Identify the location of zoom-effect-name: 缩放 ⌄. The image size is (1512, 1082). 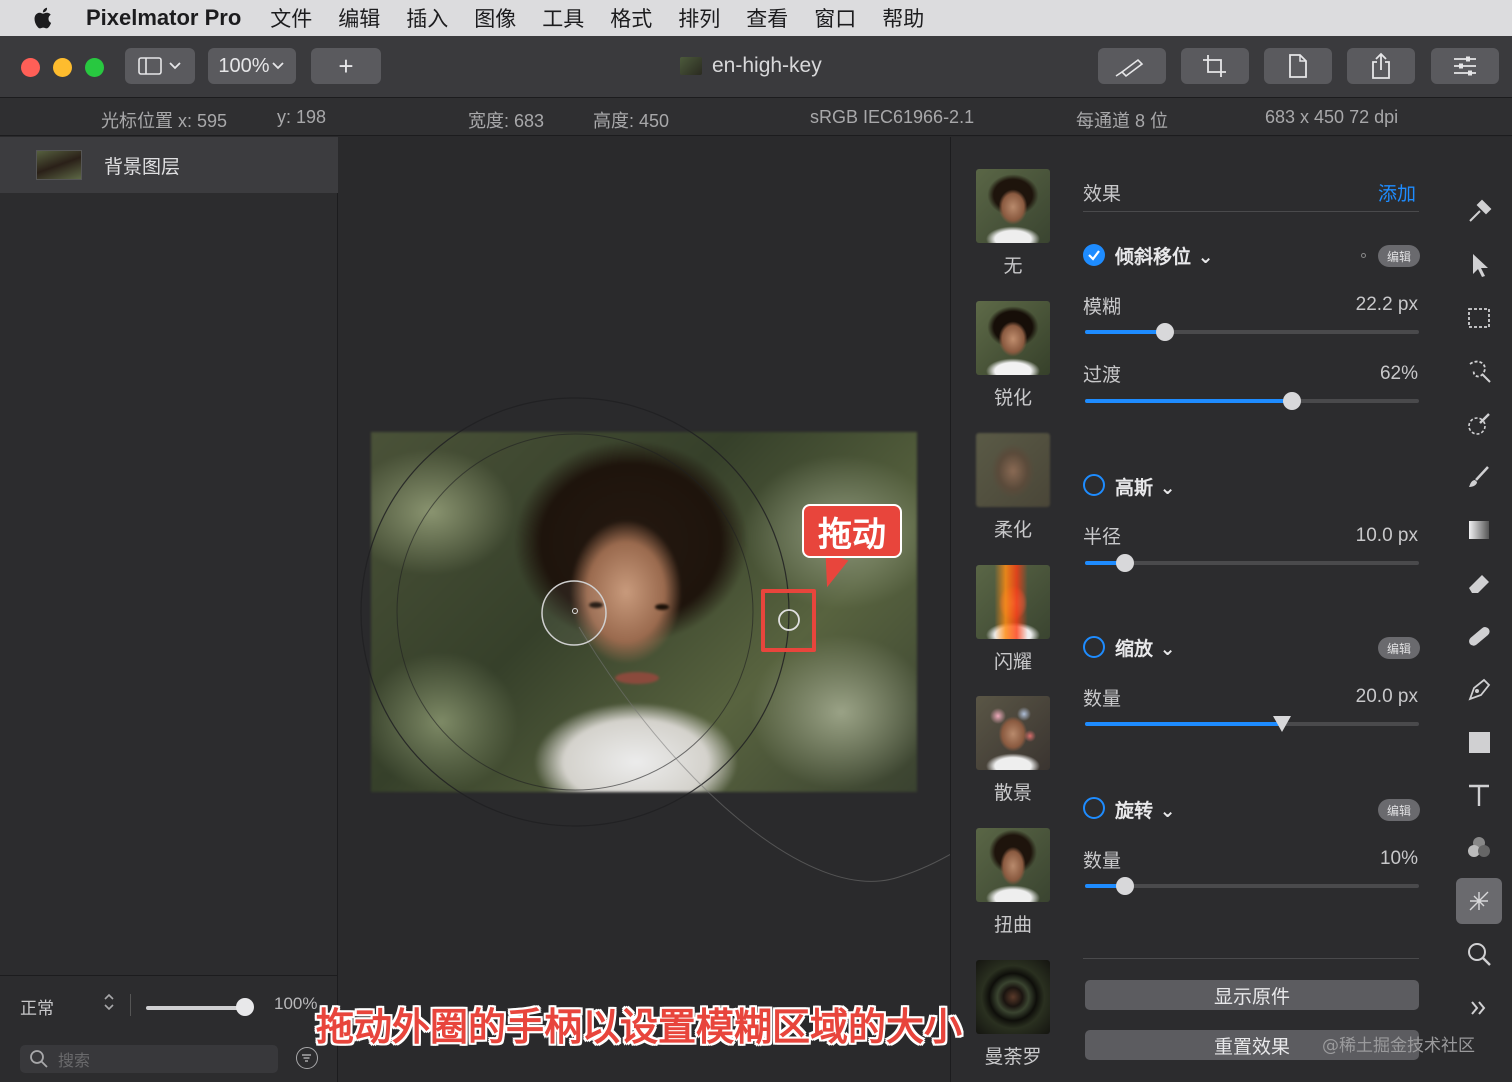
(1145, 647).